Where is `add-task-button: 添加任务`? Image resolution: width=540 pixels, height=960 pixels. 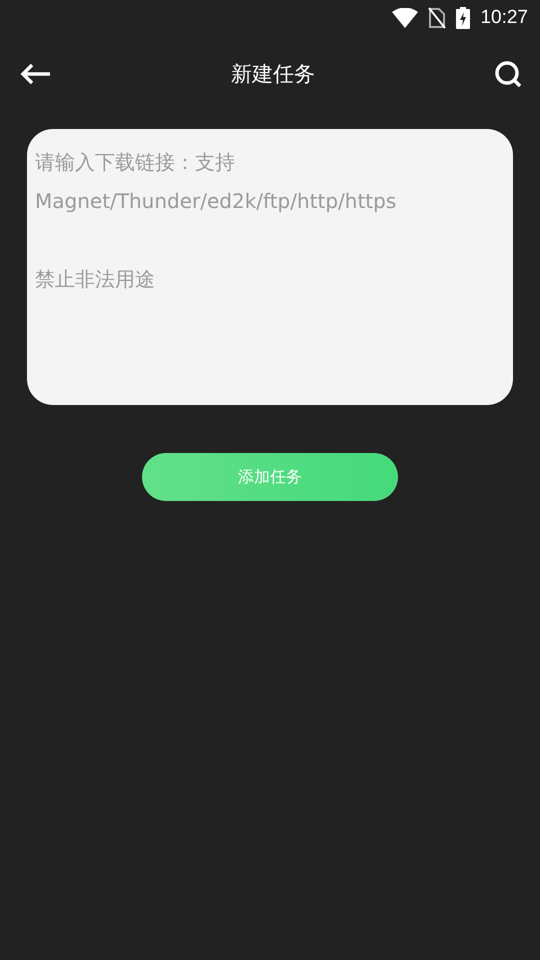 add-task-button: 添加任务 is located at coordinates (270, 477).